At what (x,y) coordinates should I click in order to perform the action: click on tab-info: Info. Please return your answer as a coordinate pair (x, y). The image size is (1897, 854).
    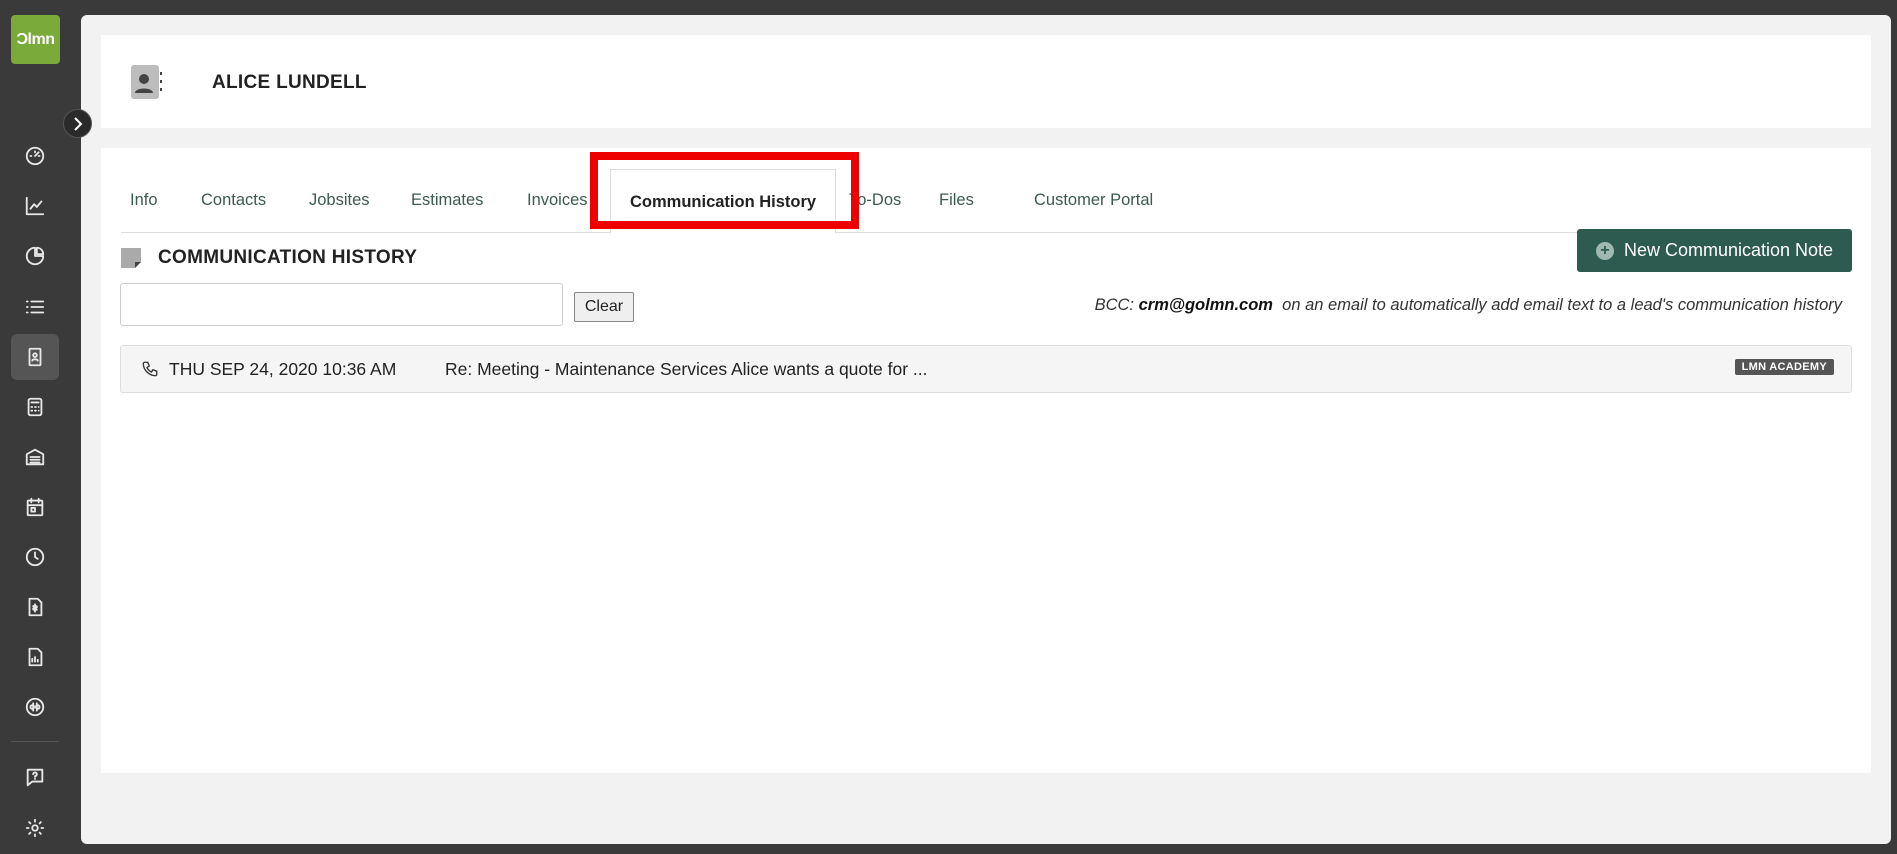
    Looking at the image, I should click on (144, 200).